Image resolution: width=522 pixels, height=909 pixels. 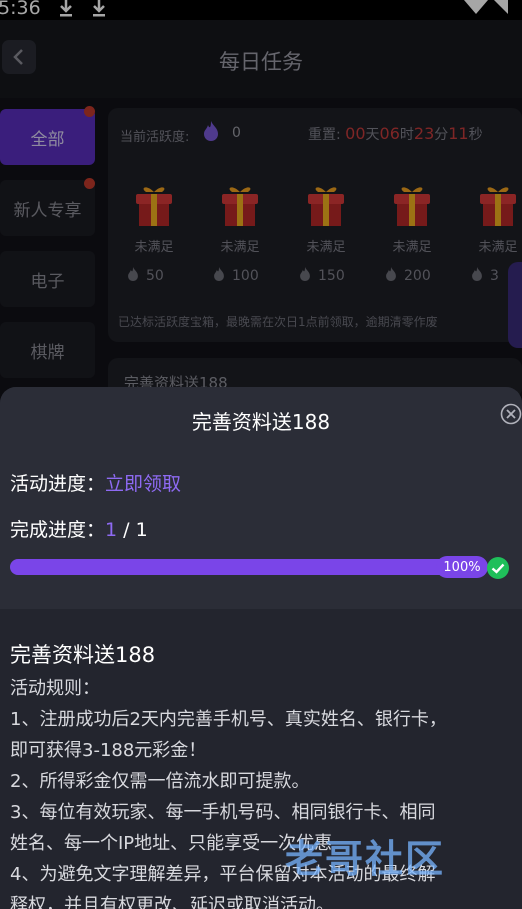 I want to click on sheet-title: 完善资料送188, so click(x=261, y=422).